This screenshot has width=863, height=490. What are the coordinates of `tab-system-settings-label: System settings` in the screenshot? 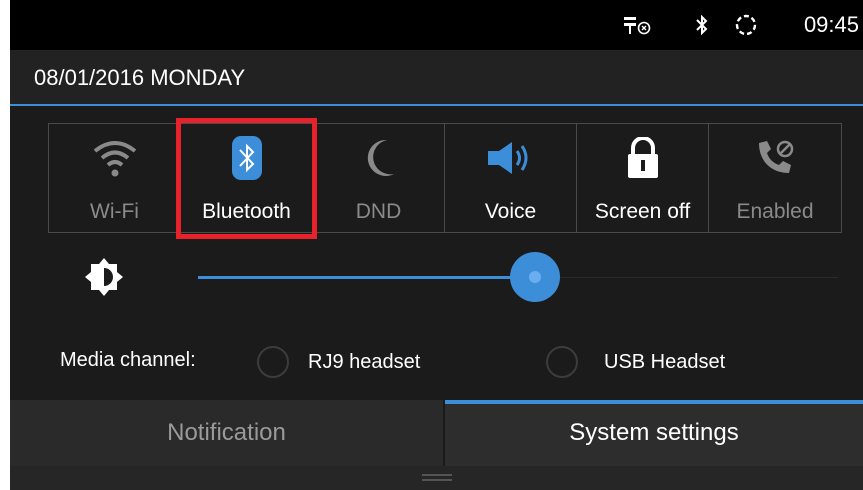 It's located at (654, 432).